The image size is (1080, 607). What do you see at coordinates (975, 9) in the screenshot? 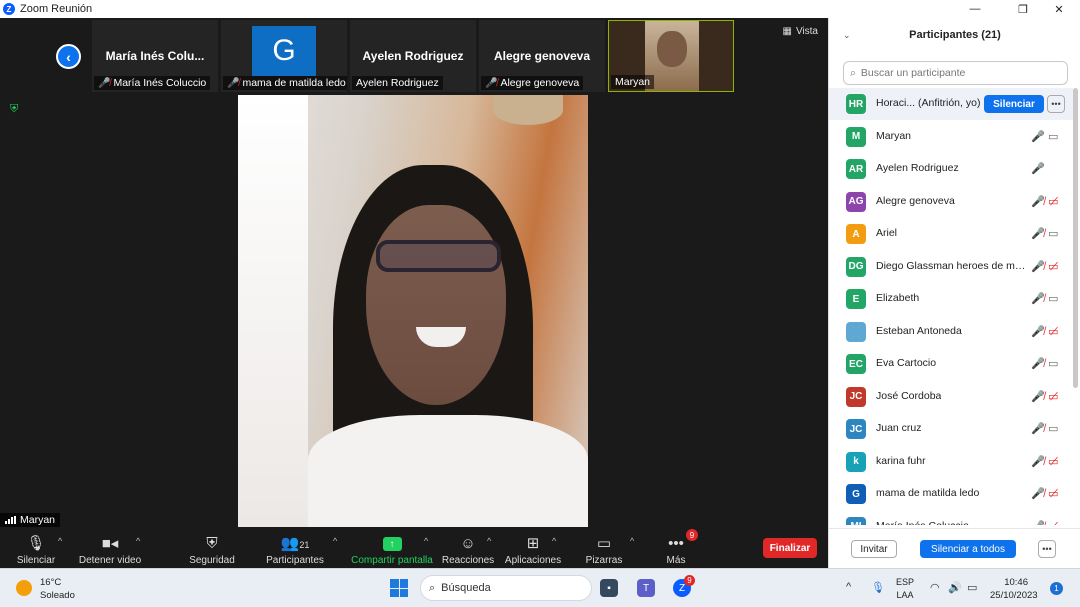
I see `minimize-button: —` at bounding box center [975, 9].